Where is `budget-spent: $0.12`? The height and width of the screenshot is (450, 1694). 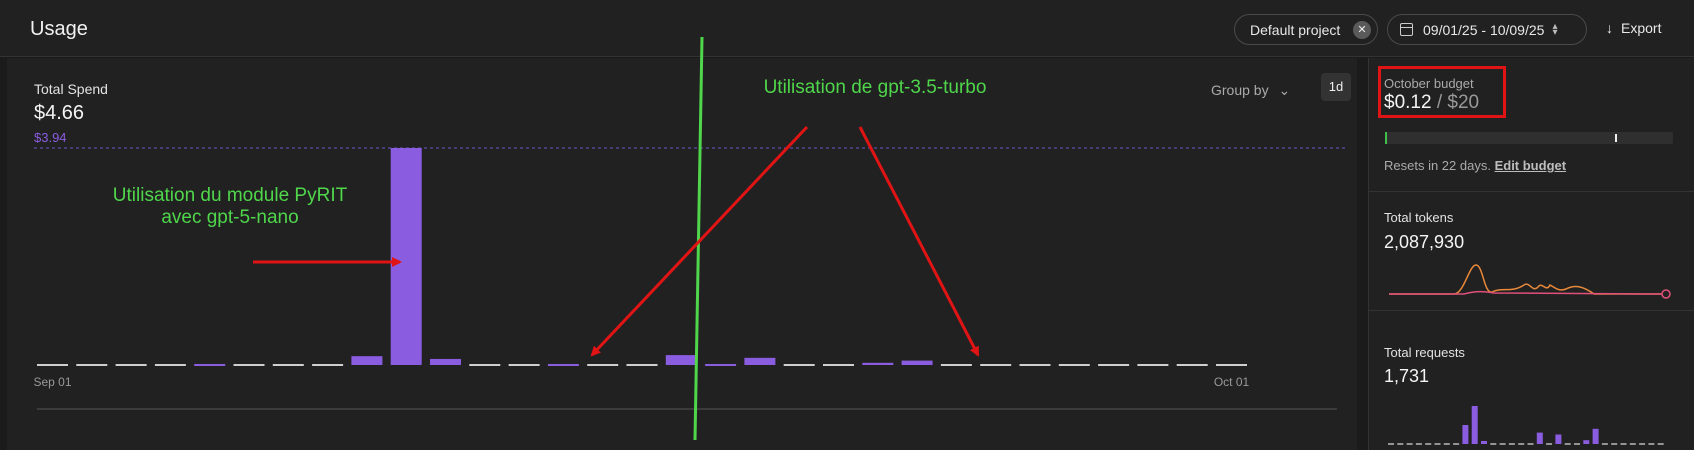
budget-spent: $0.12 is located at coordinates (1408, 102).